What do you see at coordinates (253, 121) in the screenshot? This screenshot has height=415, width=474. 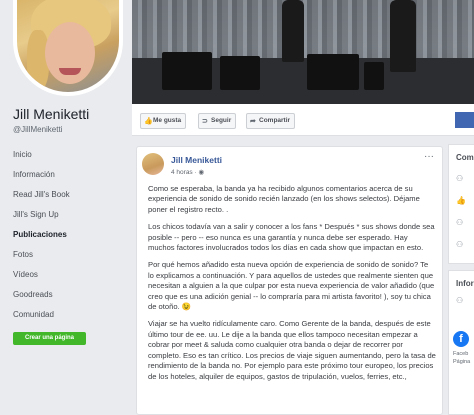 I see `share-arrow-icon: ➦` at bounding box center [253, 121].